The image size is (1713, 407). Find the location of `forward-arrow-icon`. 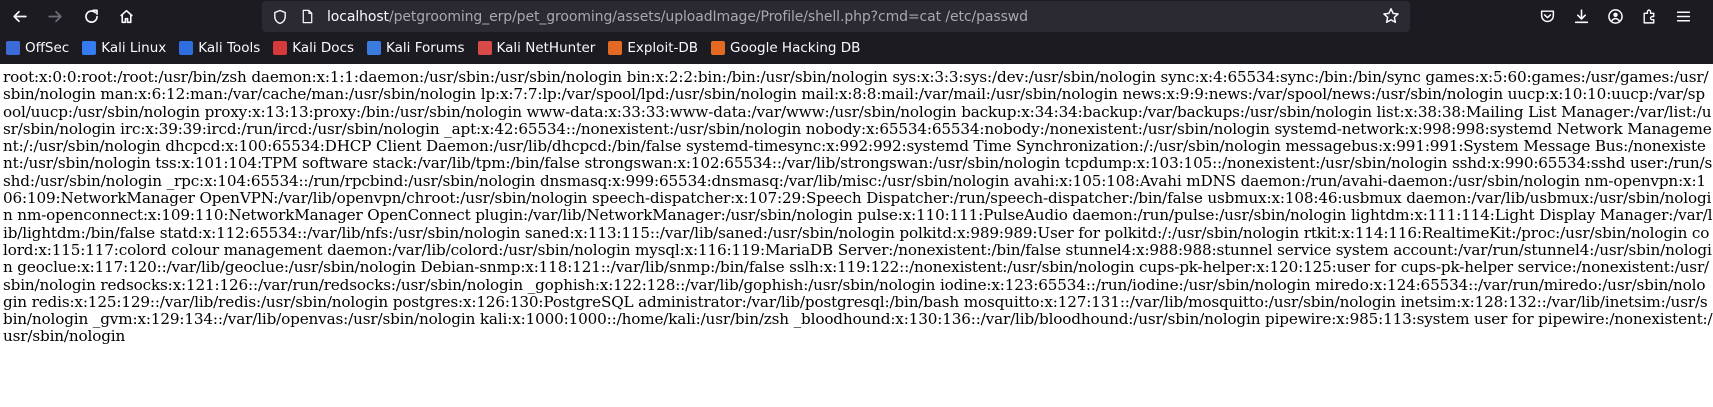

forward-arrow-icon is located at coordinates (55, 16).